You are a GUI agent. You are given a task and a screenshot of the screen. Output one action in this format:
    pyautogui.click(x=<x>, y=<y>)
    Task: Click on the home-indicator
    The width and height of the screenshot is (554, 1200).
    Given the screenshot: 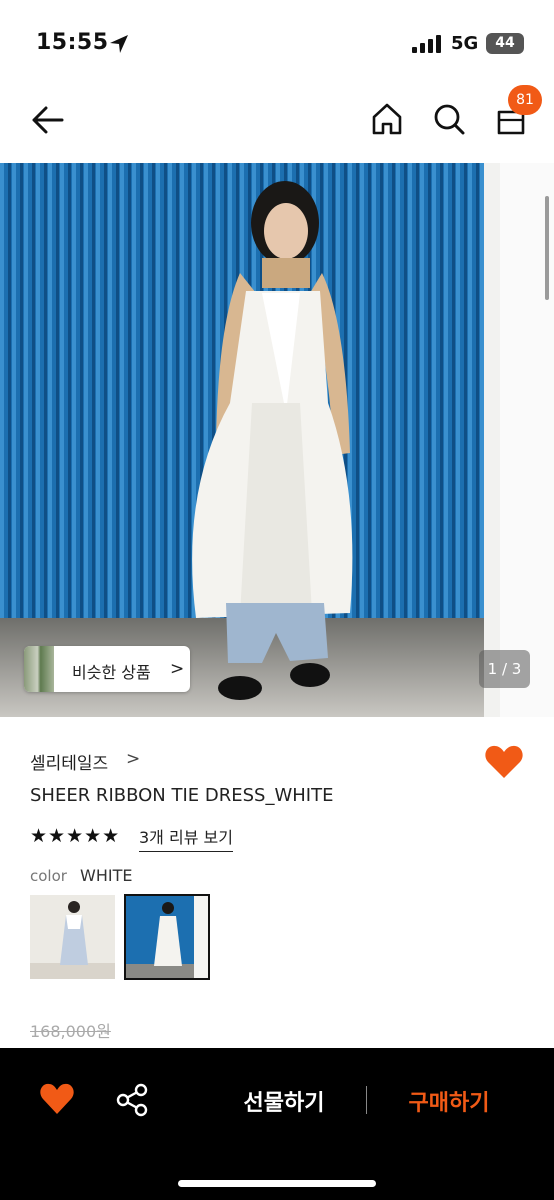 What is the action you would take?
    pyautogui.click(x=277, y=1183)
    